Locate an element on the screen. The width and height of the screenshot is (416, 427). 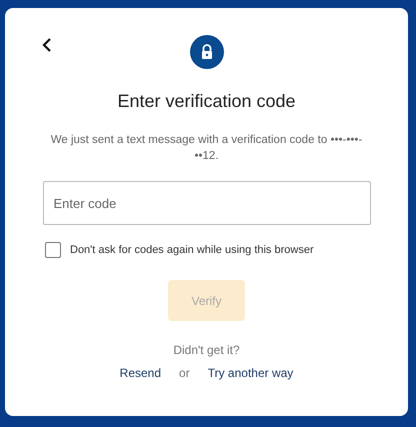
remember-label: Don't ask for codes again while using this browser is located at coordinates (192, 250).